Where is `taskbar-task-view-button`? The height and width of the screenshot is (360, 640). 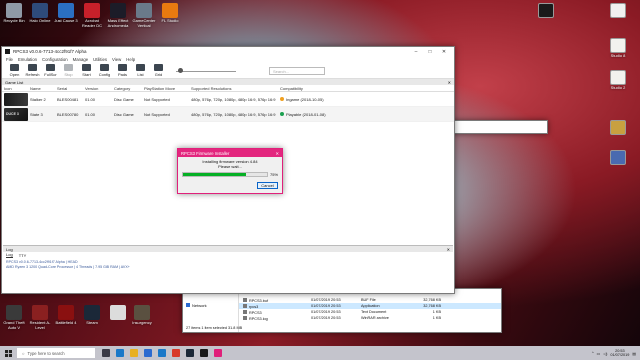
taskbar-task-view-button is located at coordinates (106, 353).